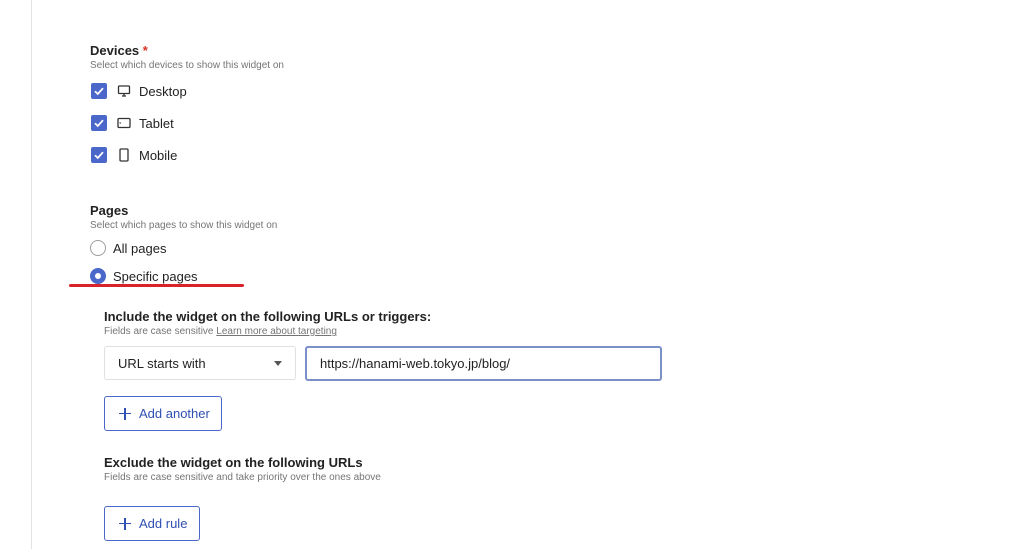 The width and height of the screenshot is (1024, 549). What do you see at coordinates (155, 276) in the screenshot?
I see `specific-pages-label: Specific pages` at bounding box center [155, 276].